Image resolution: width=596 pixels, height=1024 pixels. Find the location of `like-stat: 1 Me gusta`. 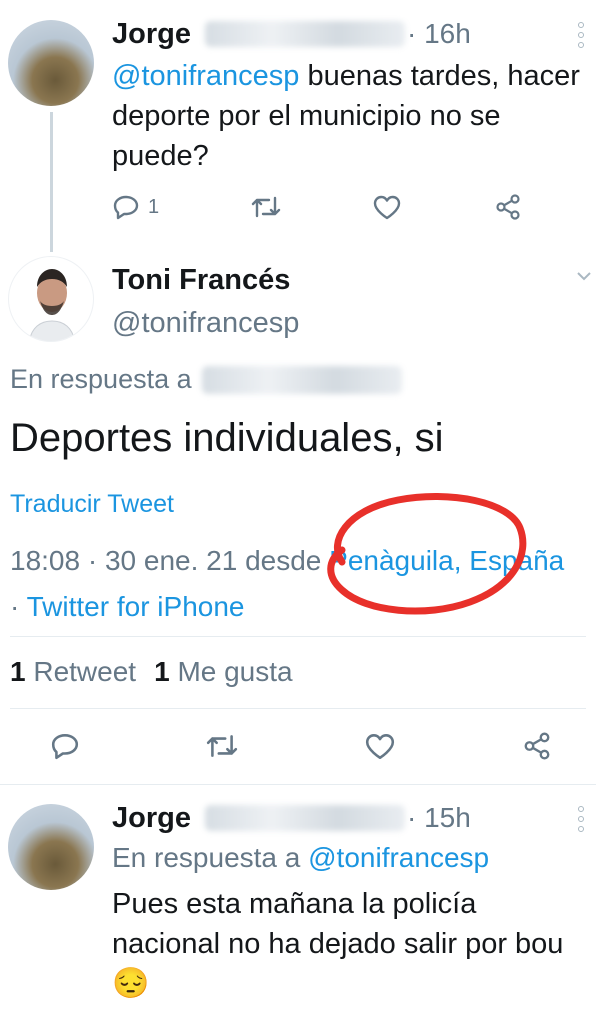

like-stat: 1 Me gusta is located at coordinates (223, 672).